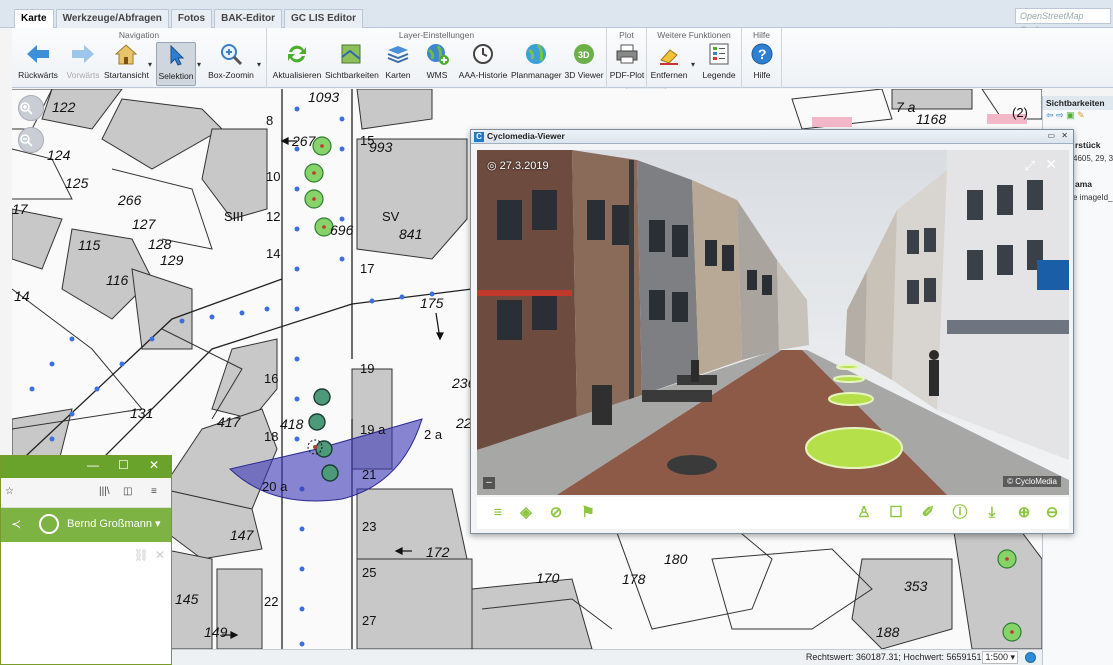  What do you see at coordinates (275, 486) in the screenshot?
I see `map-label: 20 a` at bounding box center [275, 486].